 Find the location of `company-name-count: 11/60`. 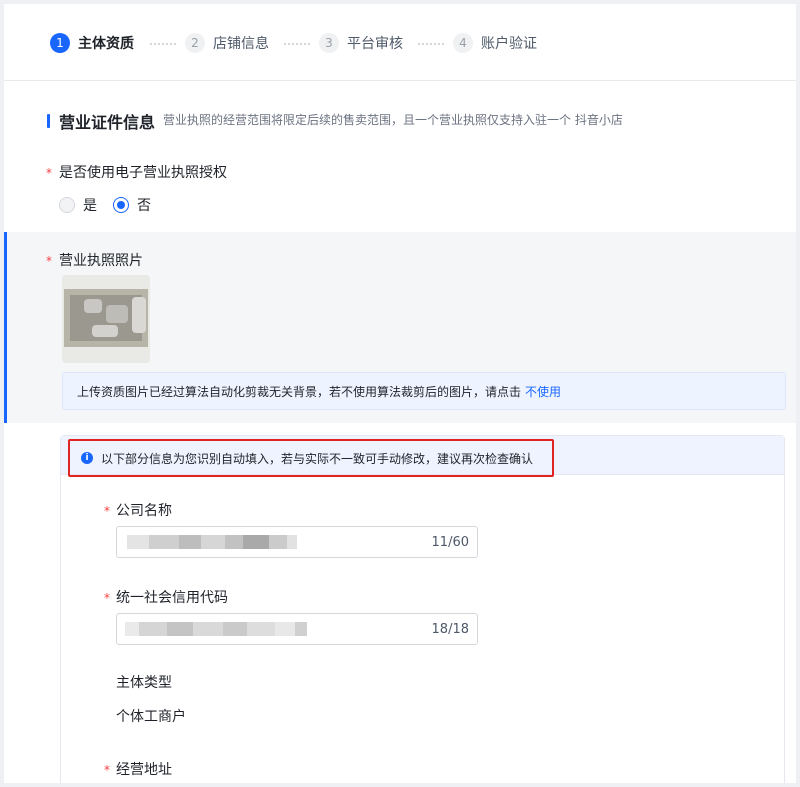

company-name-count: 11/60 is located at coordinates (450, 542).